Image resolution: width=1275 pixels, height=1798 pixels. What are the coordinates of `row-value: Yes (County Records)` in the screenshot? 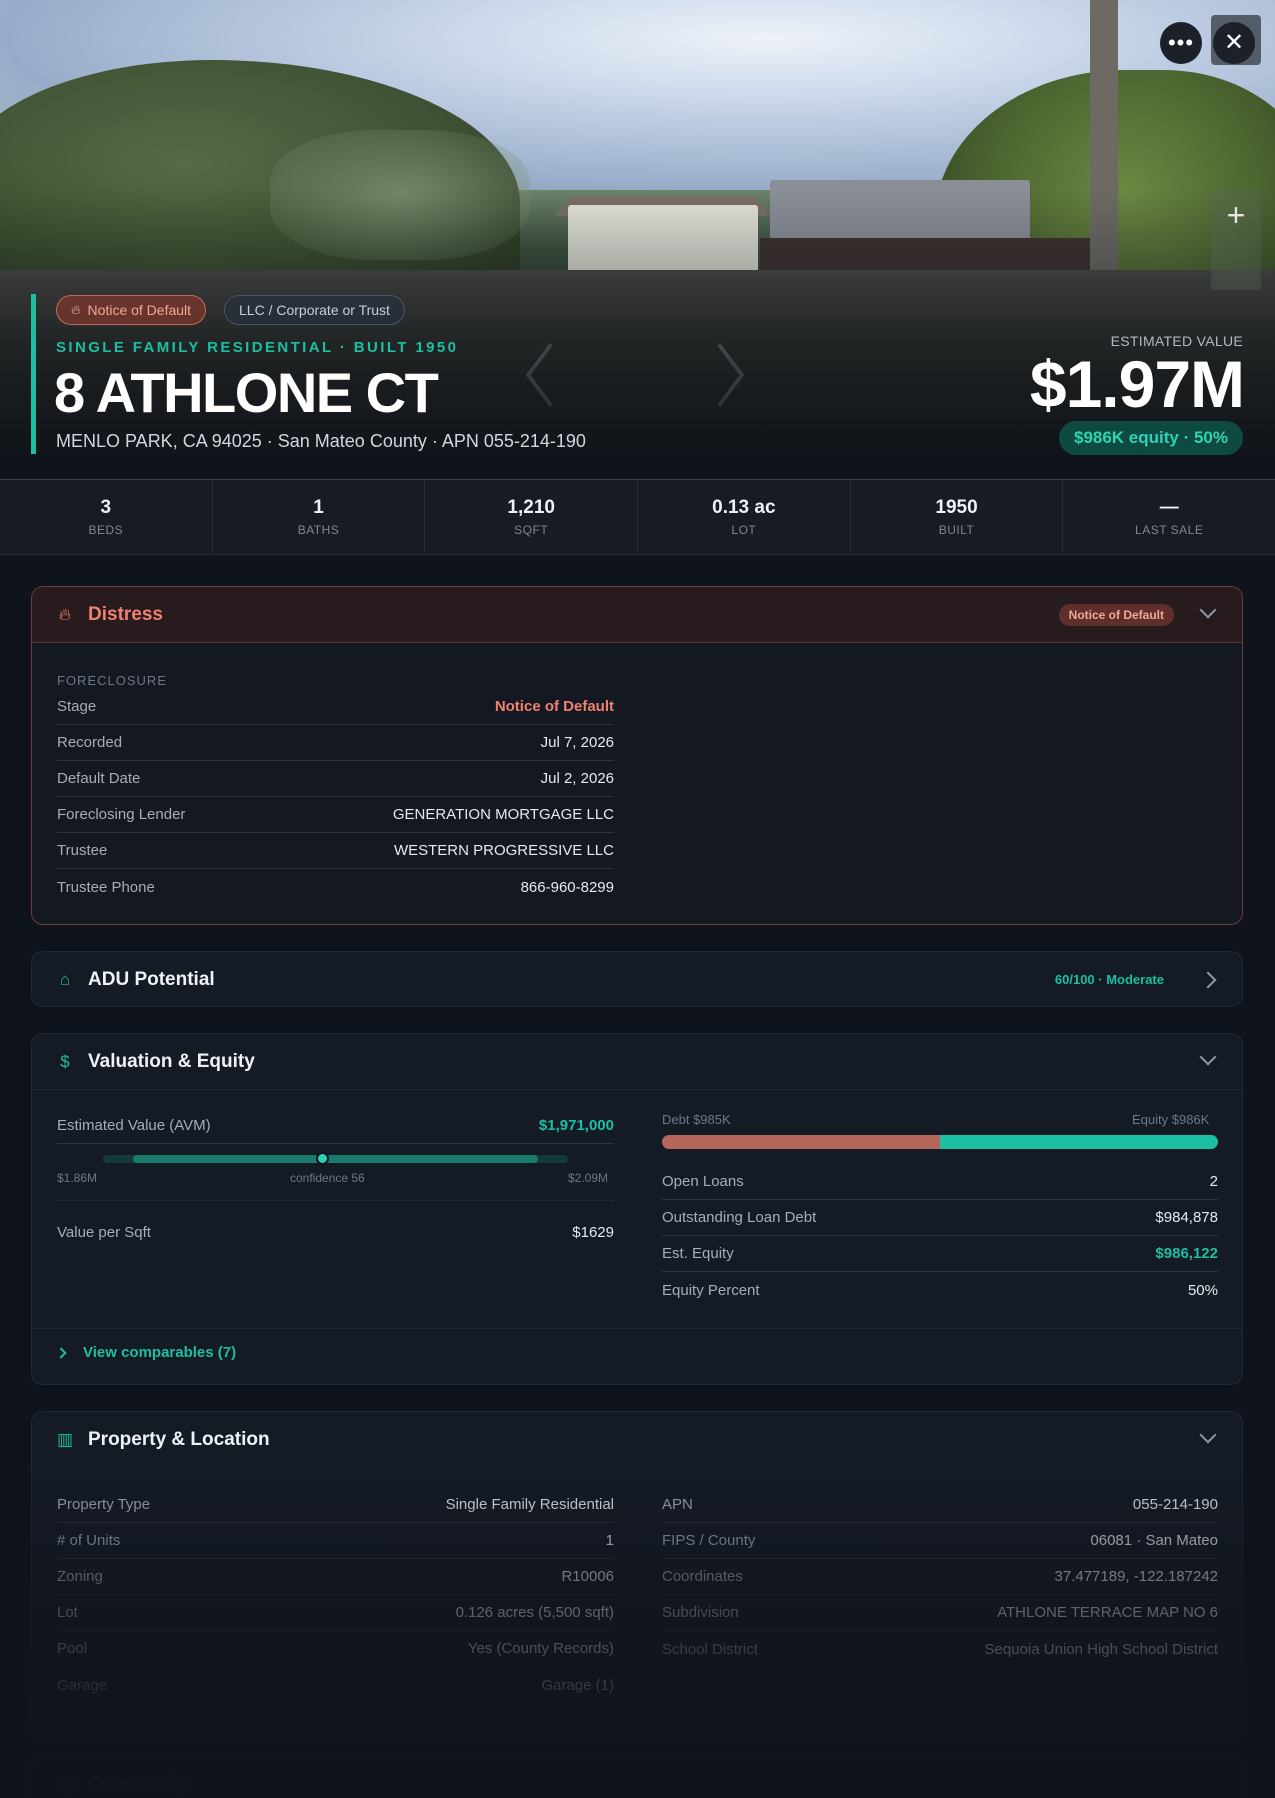 It's located at (540, 1648).